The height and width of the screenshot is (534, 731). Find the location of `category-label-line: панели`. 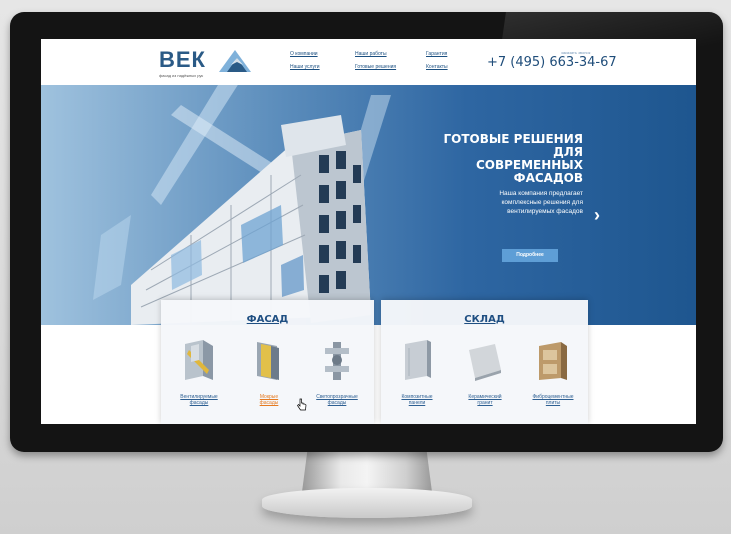

category-label-line: панели is located at coordinates (417, 403).